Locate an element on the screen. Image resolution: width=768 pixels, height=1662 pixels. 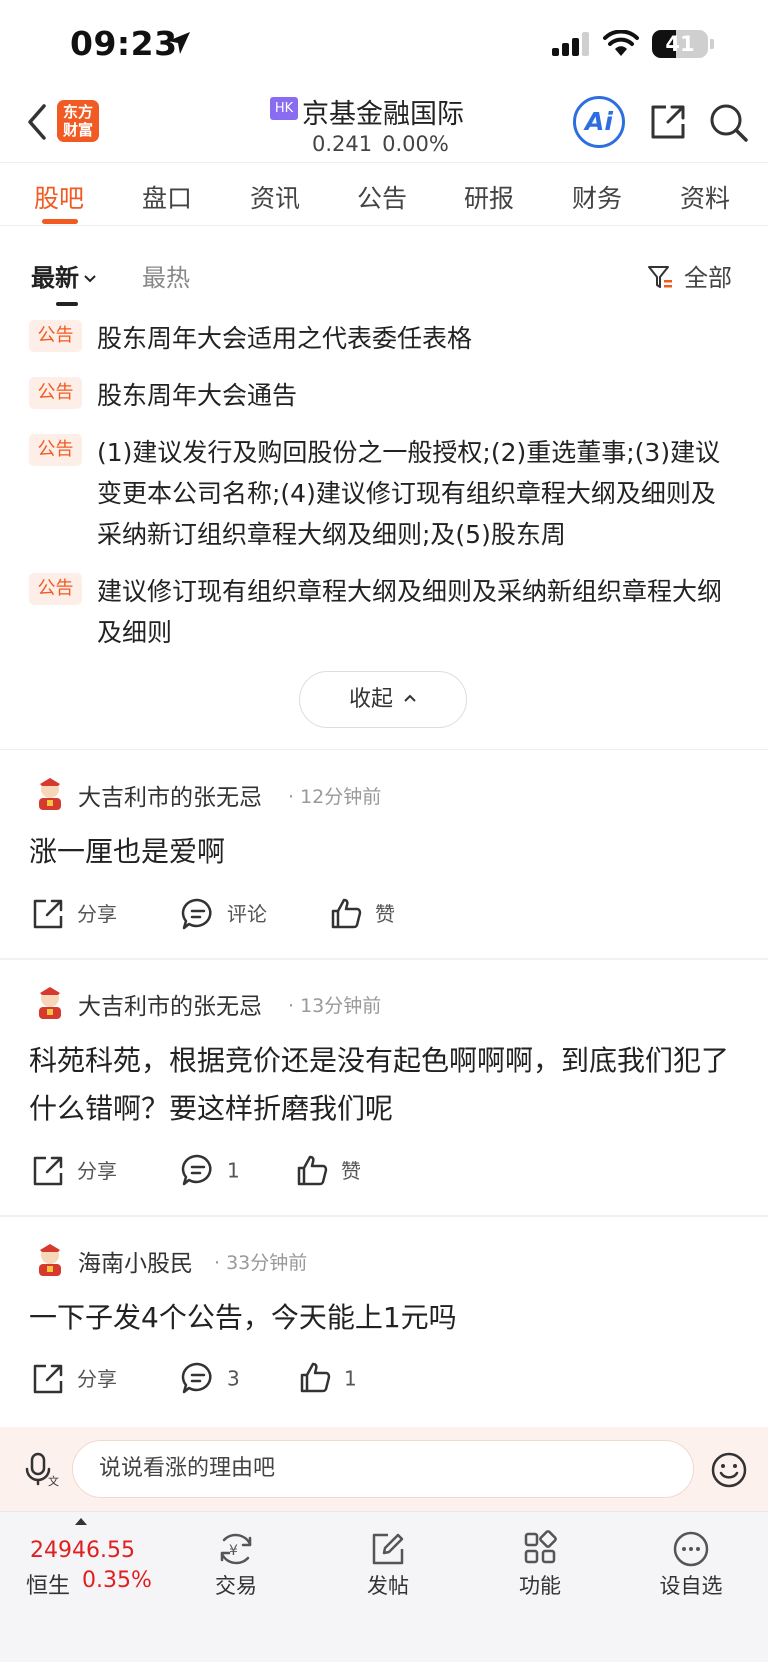
sort-hottest-button: 最热 is located at coordinates (166, 275).